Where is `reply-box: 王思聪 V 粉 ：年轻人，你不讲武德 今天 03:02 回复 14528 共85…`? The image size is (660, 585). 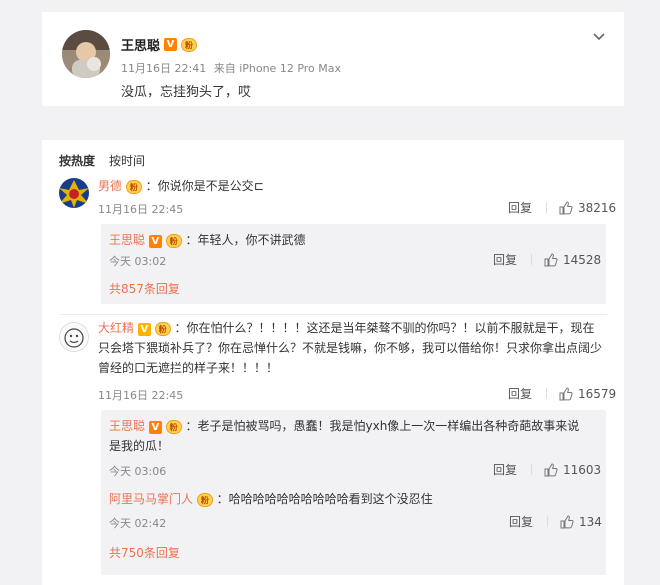
reply-box: 王思聪 V 粉 ：年轻人，你不讲武德 今天 03:02 回复 14528 共85… is located at coordinates (353, 264).